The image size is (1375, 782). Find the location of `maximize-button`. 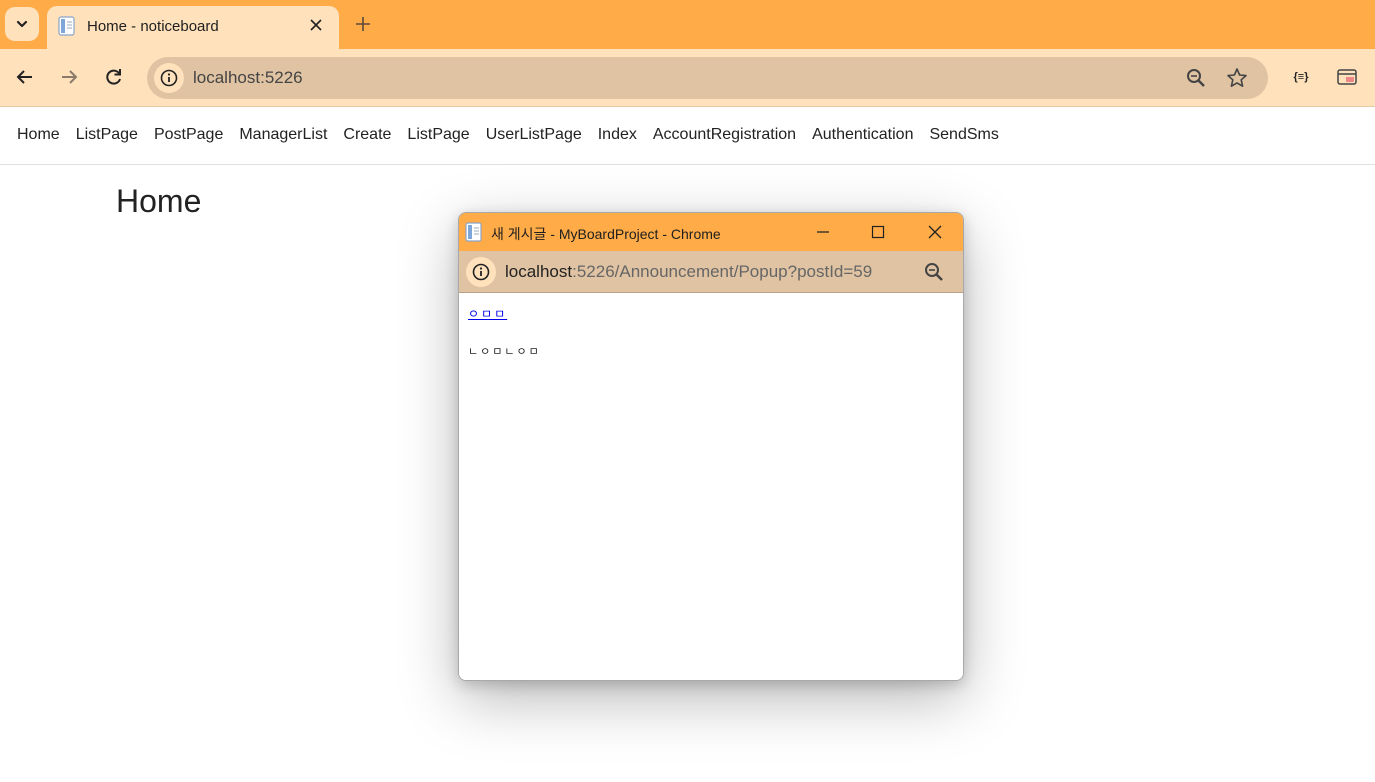

maximize-button is located at coordinates (878, 232).